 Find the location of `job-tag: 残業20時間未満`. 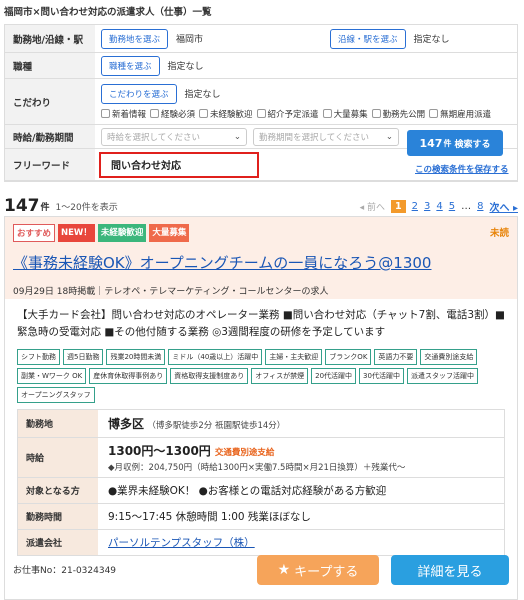

job-tag: 残業20時間未満 is located at coordinates (136, 357).